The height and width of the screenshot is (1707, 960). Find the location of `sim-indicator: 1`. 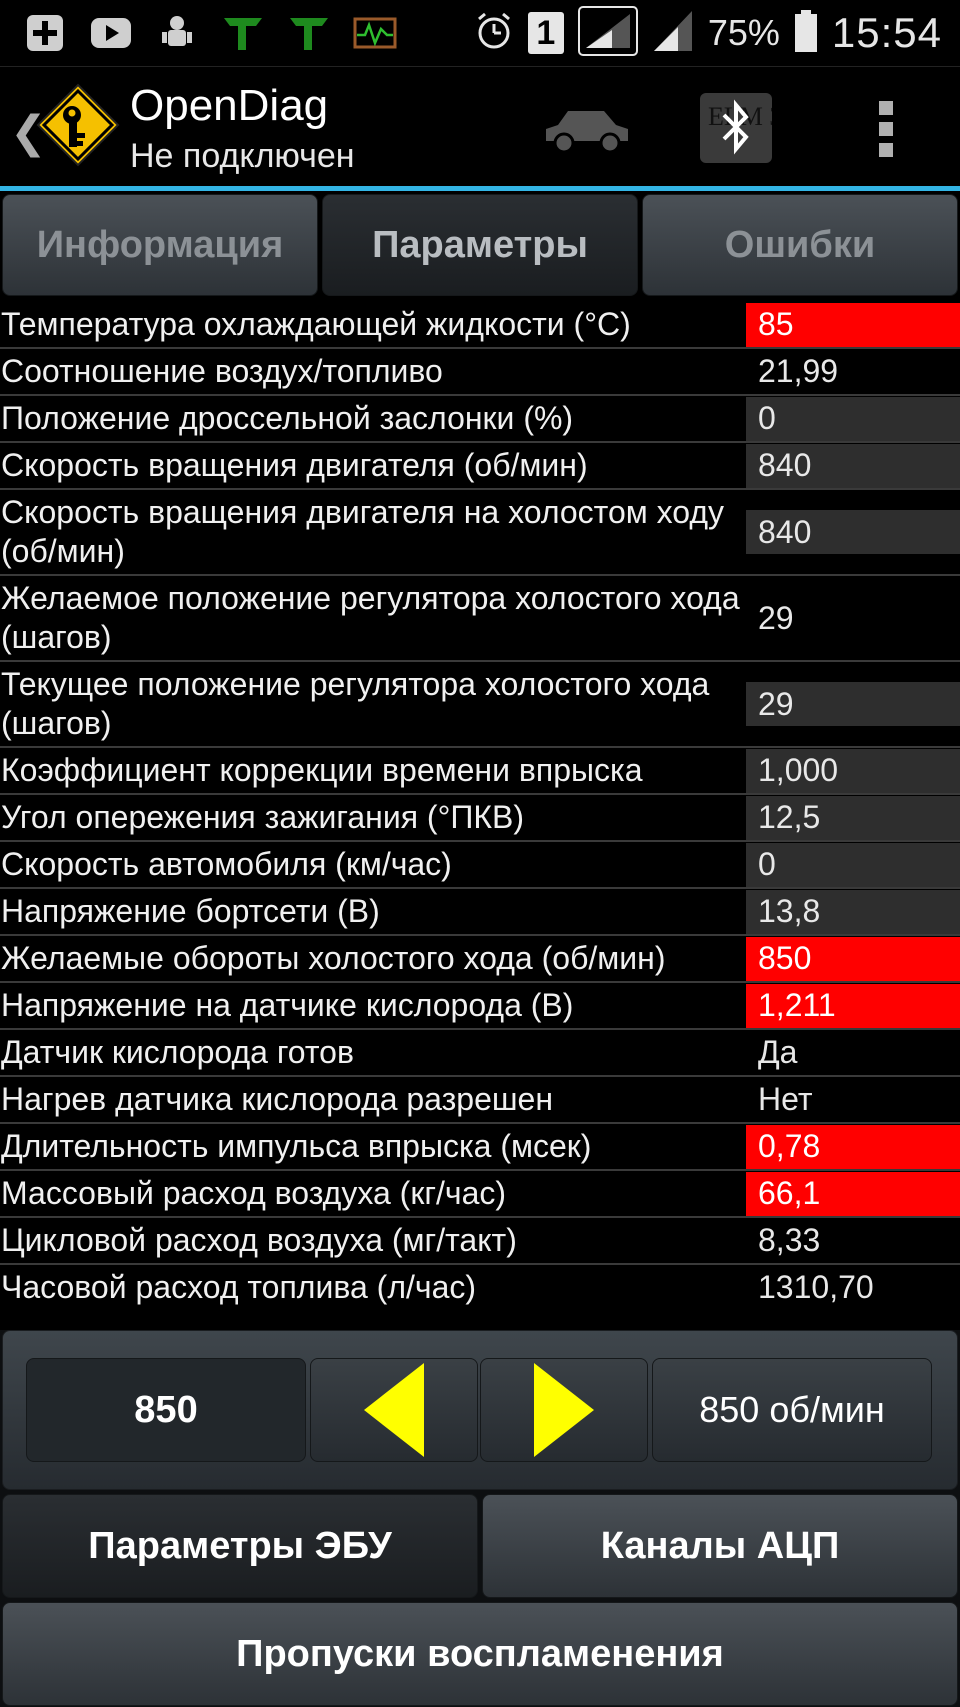

sim-indicator: 1 is located at coordinates (545, 33).